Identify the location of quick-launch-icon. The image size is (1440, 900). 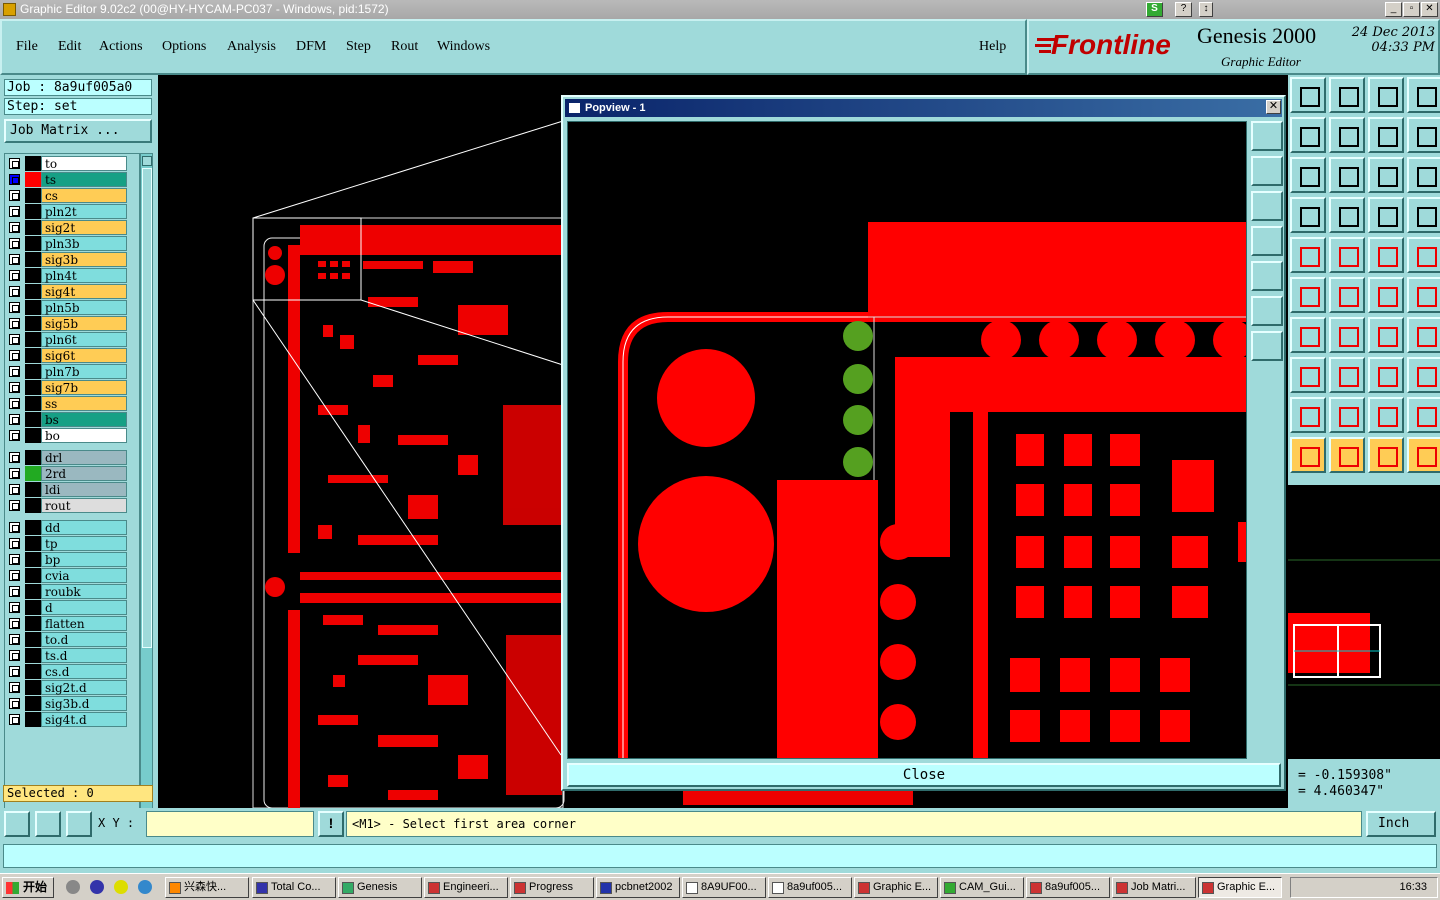
(145, 887).